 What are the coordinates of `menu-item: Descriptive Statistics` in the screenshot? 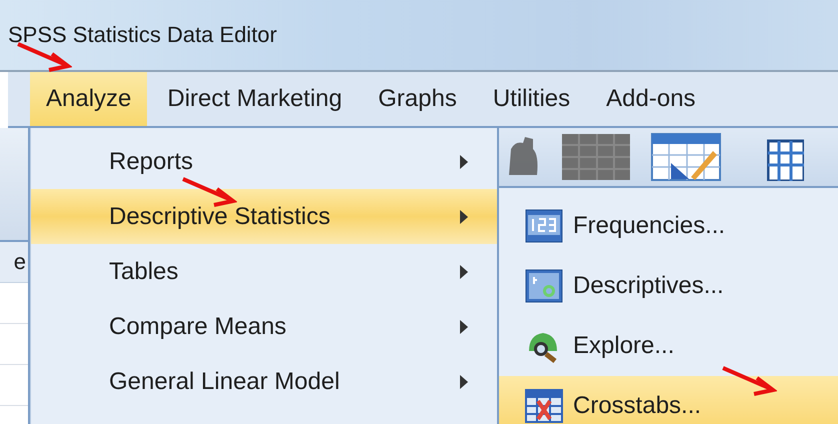 It's located at (264, 216).